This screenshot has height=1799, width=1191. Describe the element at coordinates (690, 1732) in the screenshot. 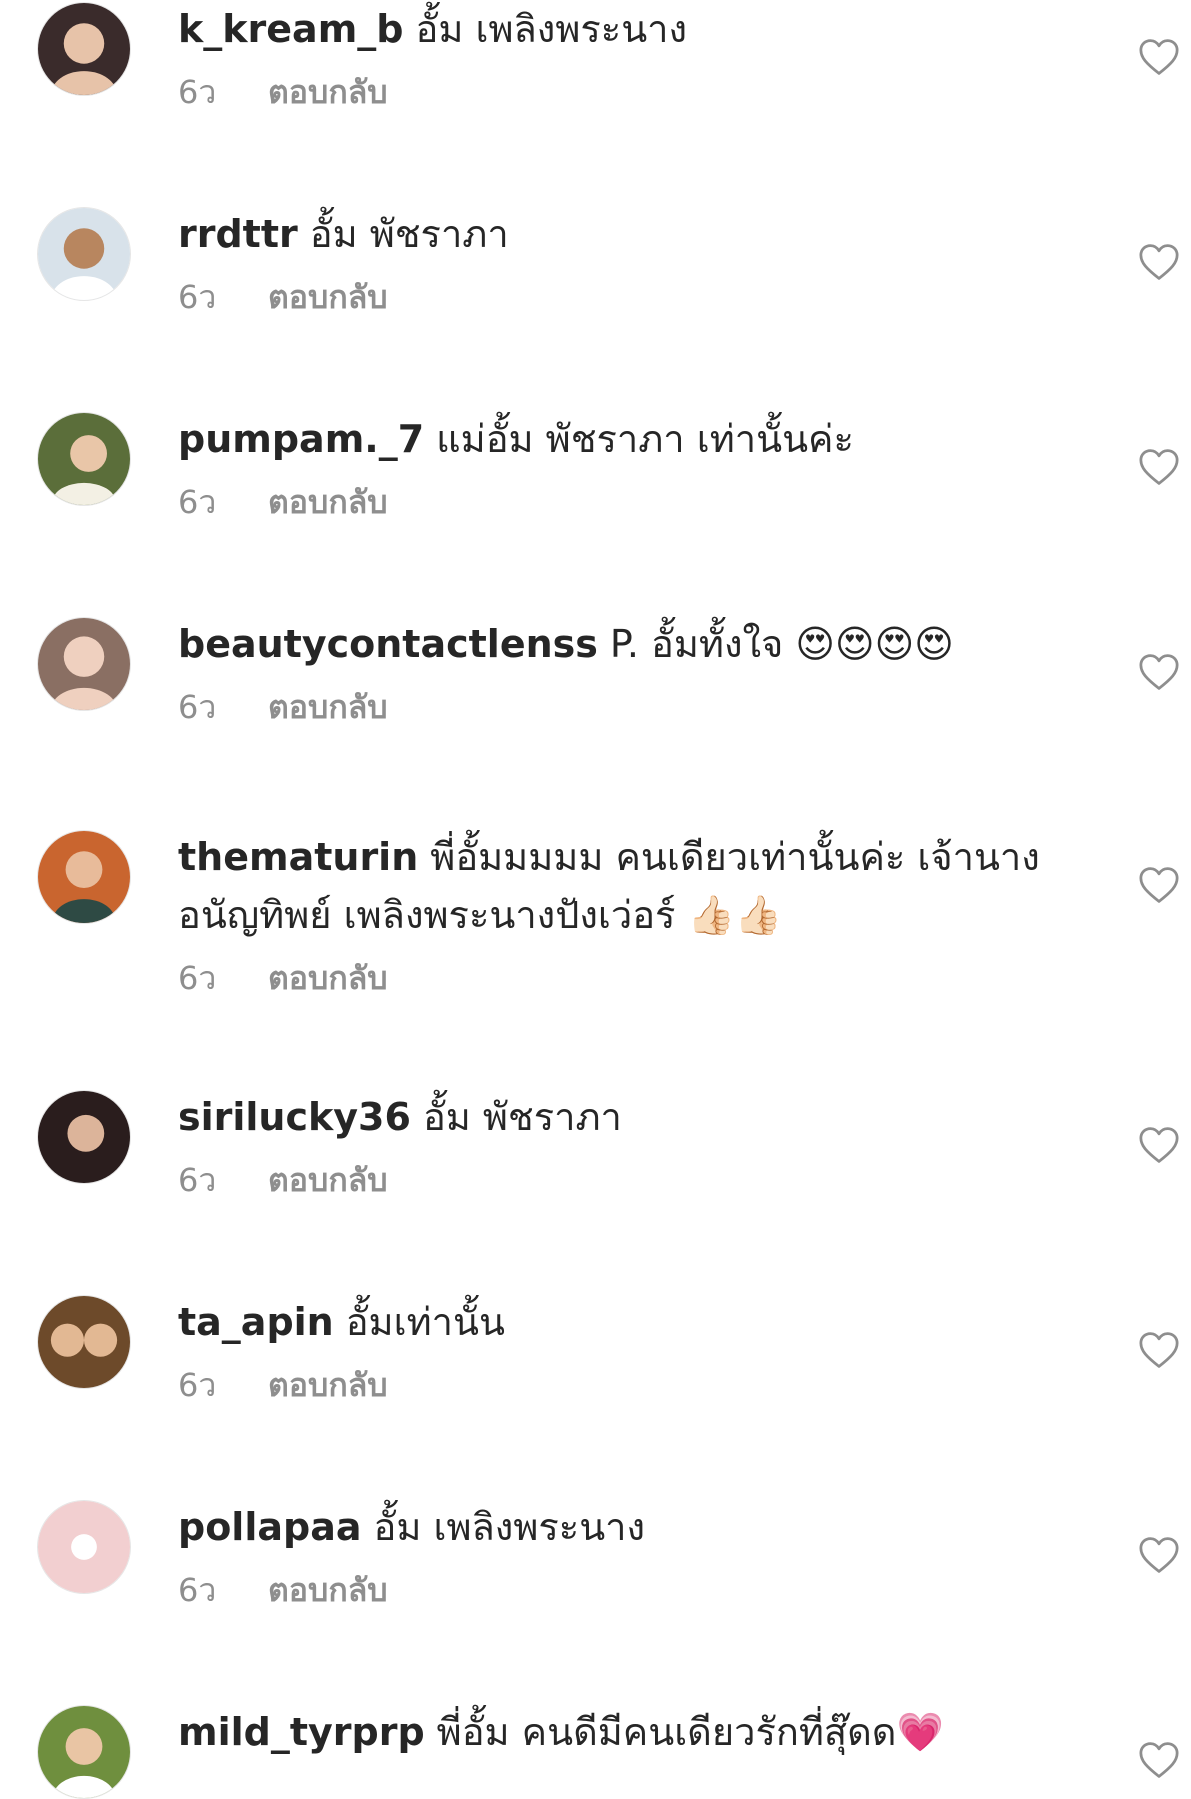

I see `comment-message: พี่อั้ม คนดีมีคนเดียวรักที่สุ๊ดด💗` at that location.